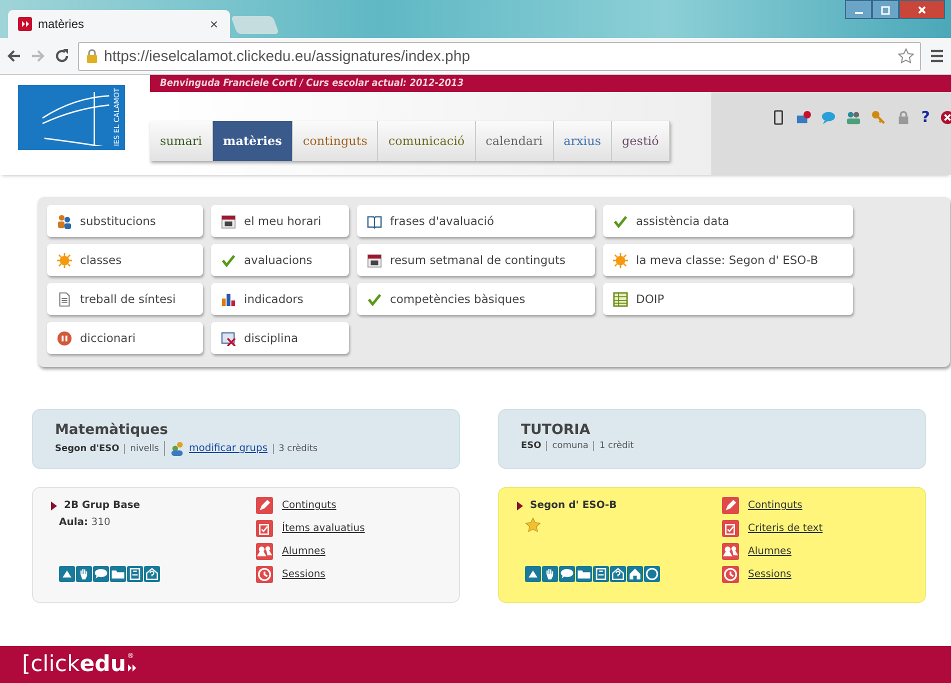  Describe the element at coordinates (92, 56) in the screenshot. I see `warning-lock-icon` at that location.